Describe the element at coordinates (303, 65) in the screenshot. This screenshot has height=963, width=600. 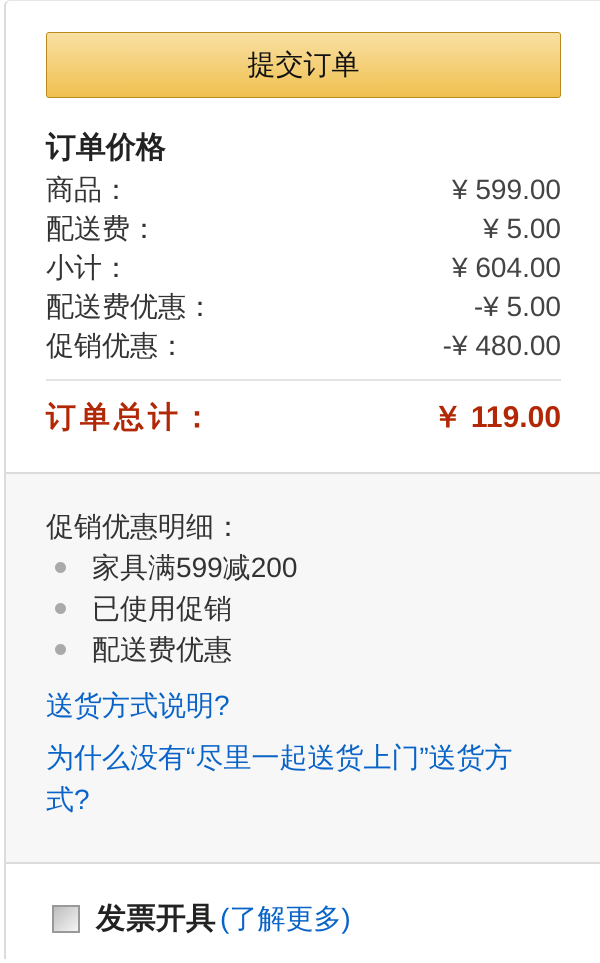
I see `submit-order-button: 提交订单` at that location.